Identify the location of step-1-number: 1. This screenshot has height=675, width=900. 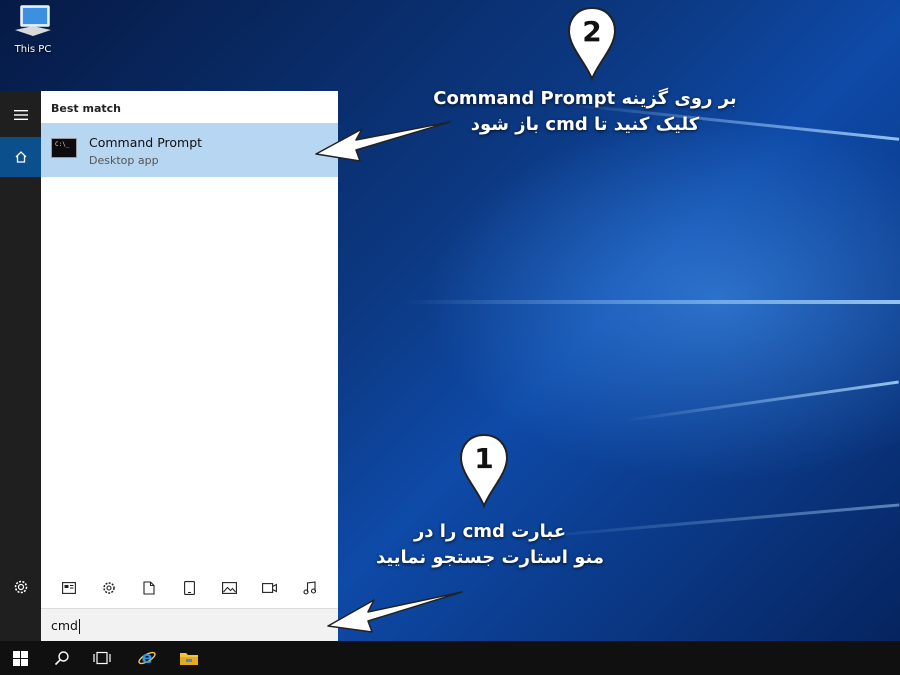
(484, 458).